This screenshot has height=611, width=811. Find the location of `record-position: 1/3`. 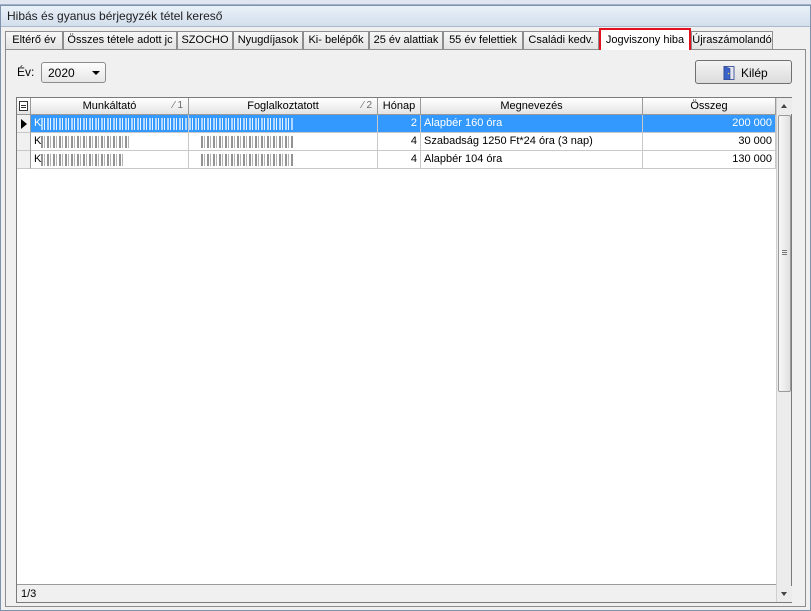

record-position: 1/3 is located at coordinates (29, 594).